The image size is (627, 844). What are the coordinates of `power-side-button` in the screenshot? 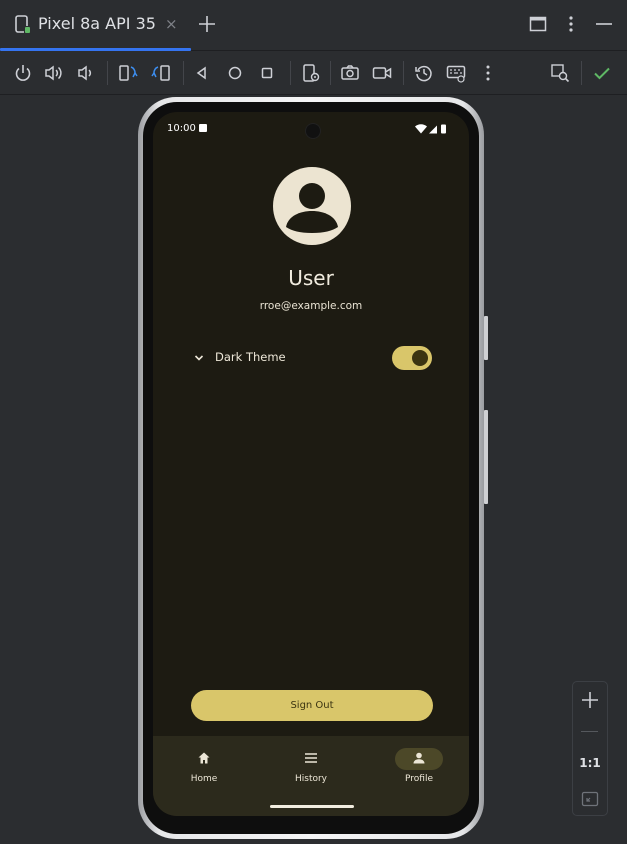 It's located at (486, 338).